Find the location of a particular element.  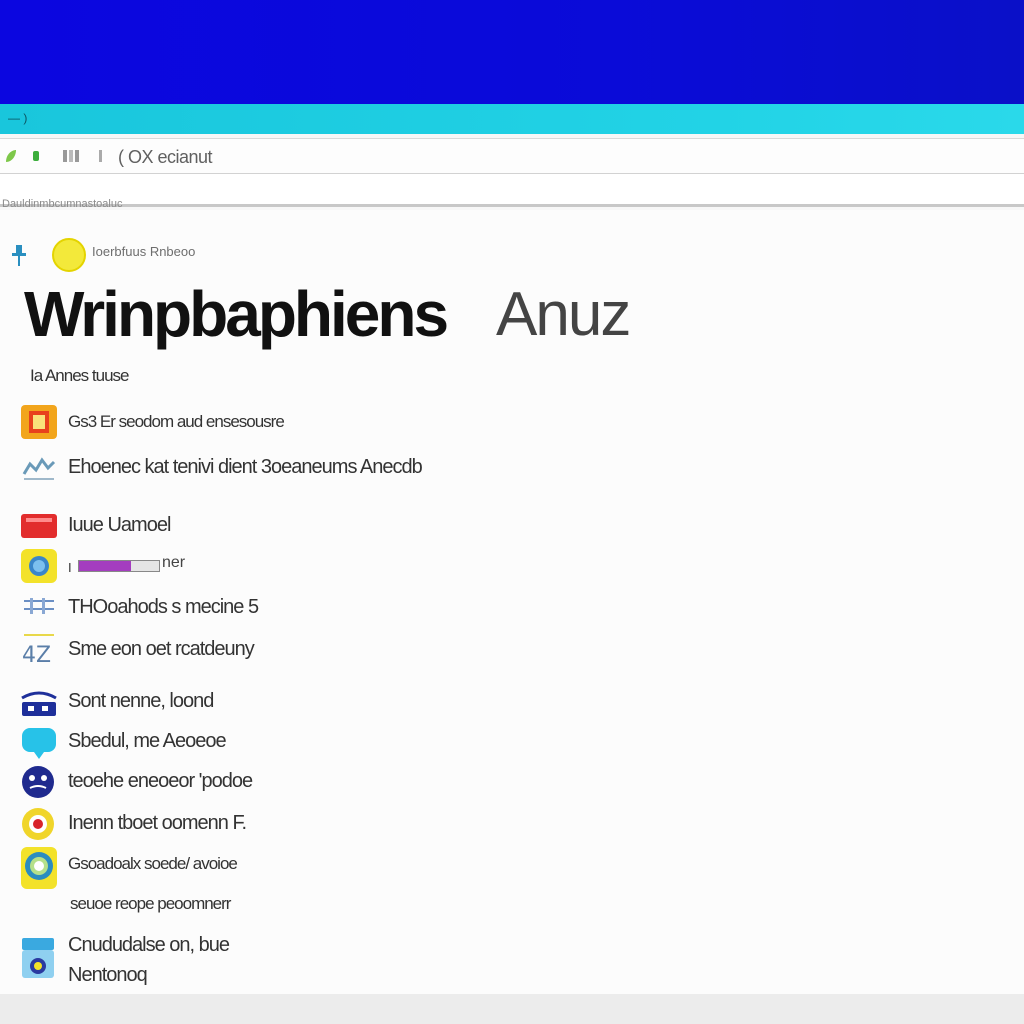

list-item: Sont nenne, loond is located at coordinates (350, 704).